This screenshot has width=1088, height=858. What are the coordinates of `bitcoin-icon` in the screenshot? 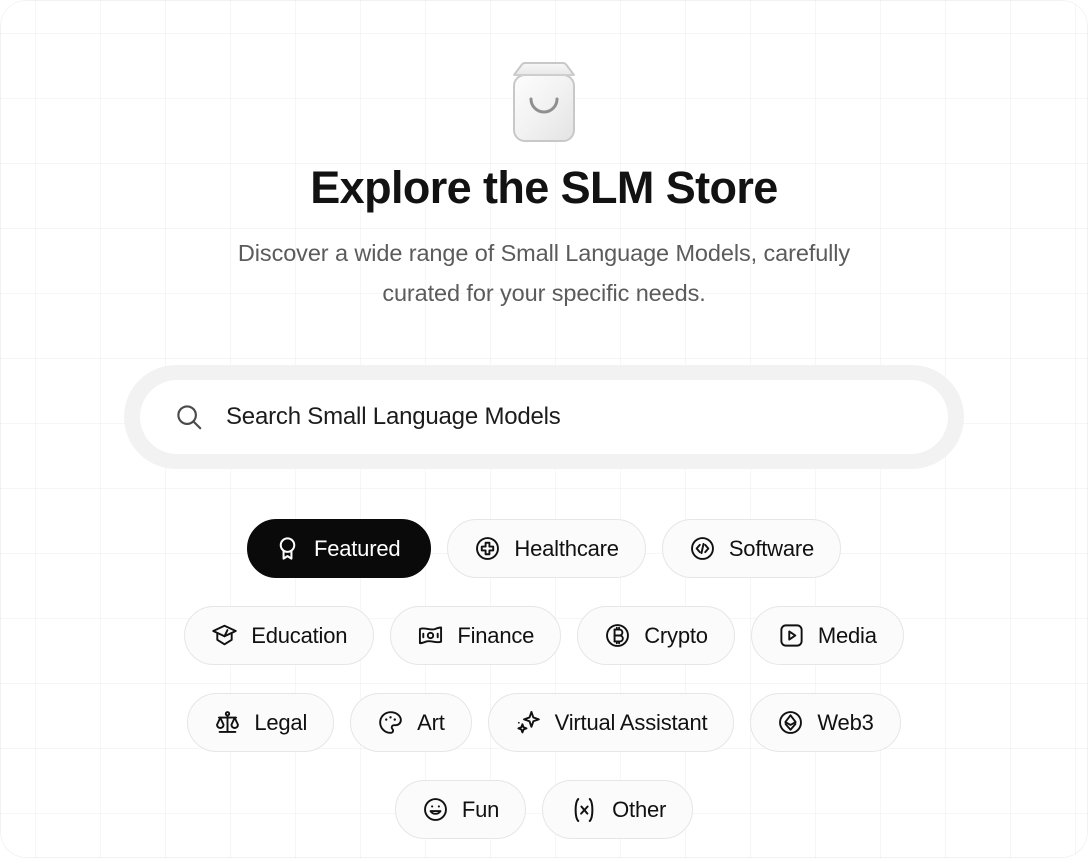 It's located at (617, 635).